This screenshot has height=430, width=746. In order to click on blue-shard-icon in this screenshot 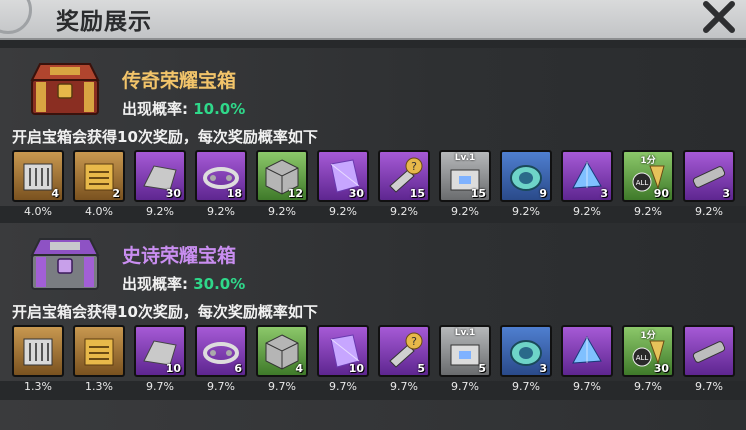, I will do `click(587, 349)`.